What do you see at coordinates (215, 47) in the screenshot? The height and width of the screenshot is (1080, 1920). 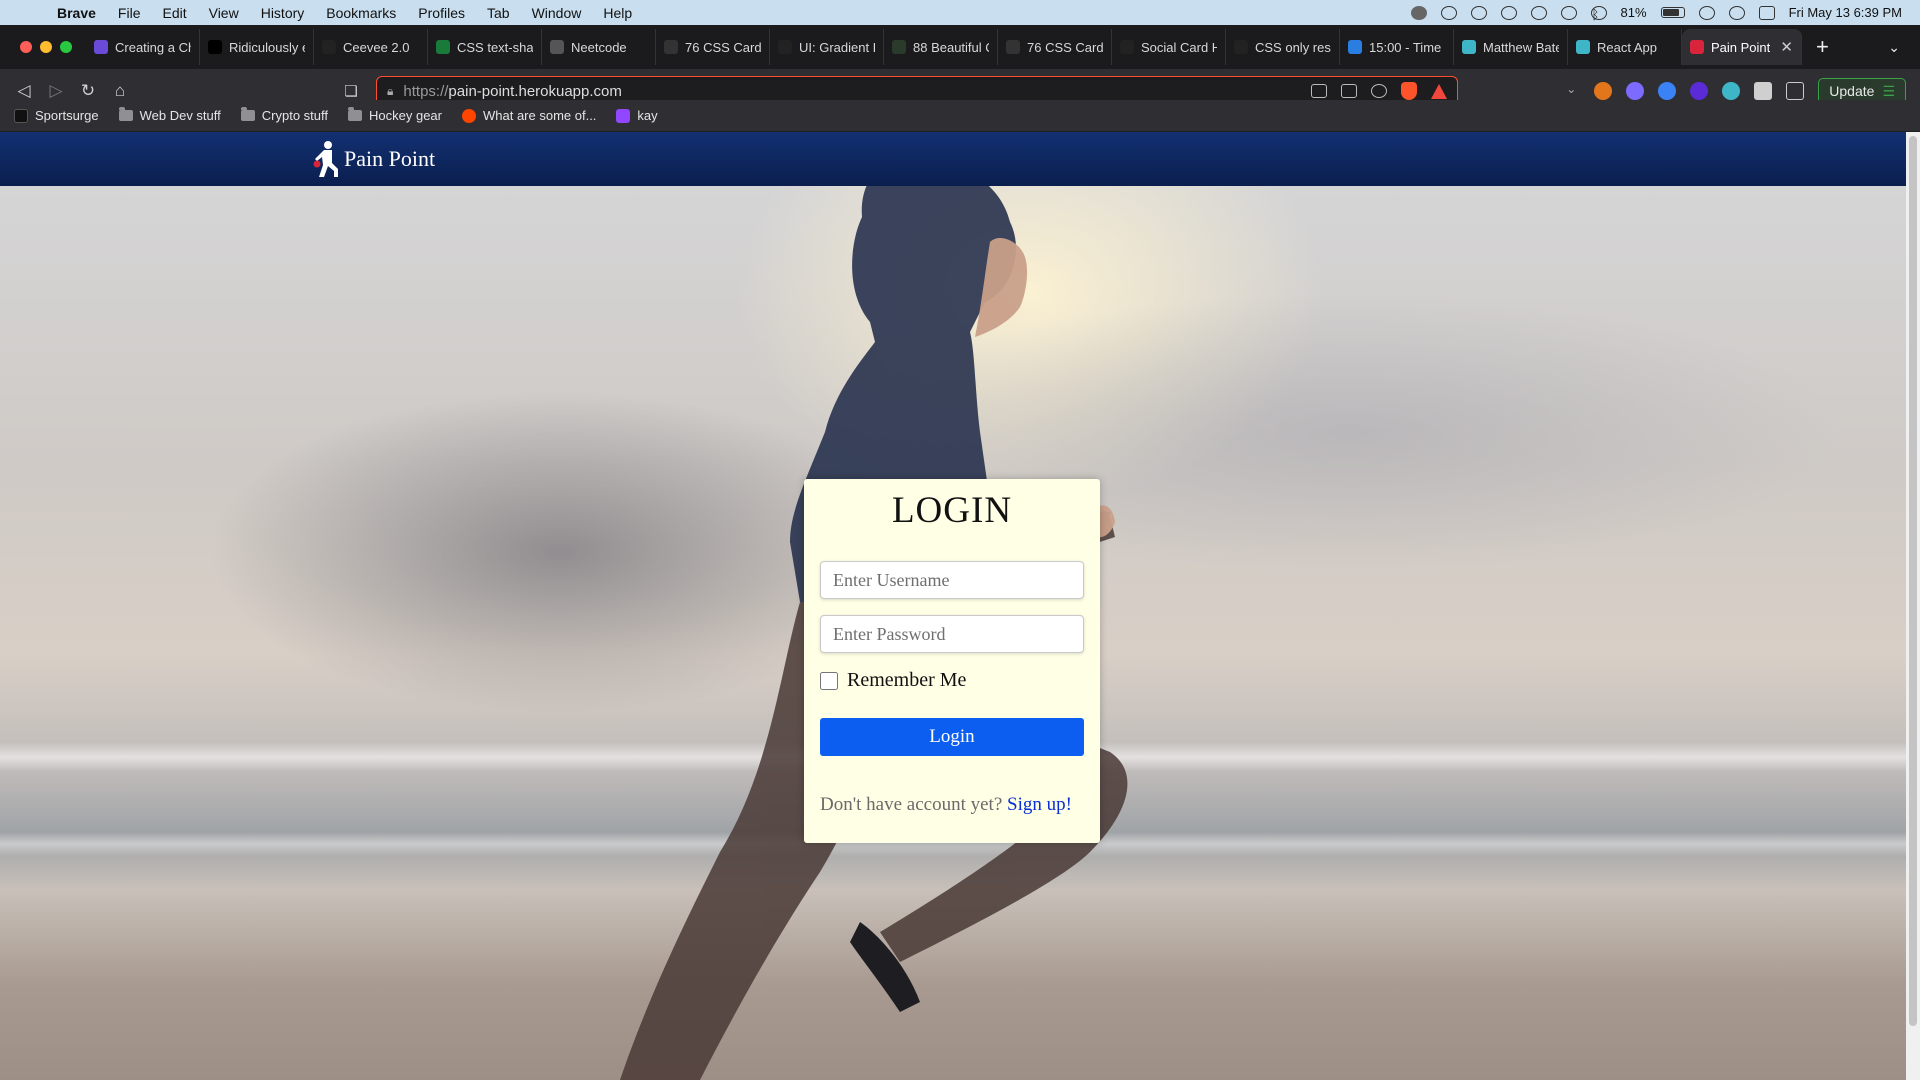 I see `dev-icon` at bounding box center [215, 47].